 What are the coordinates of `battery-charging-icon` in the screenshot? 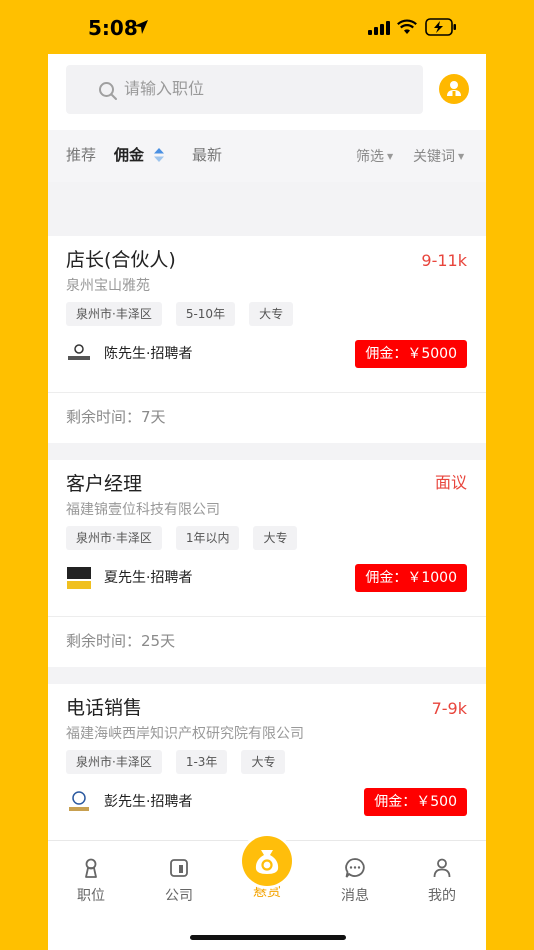 It's located at (440, 27).